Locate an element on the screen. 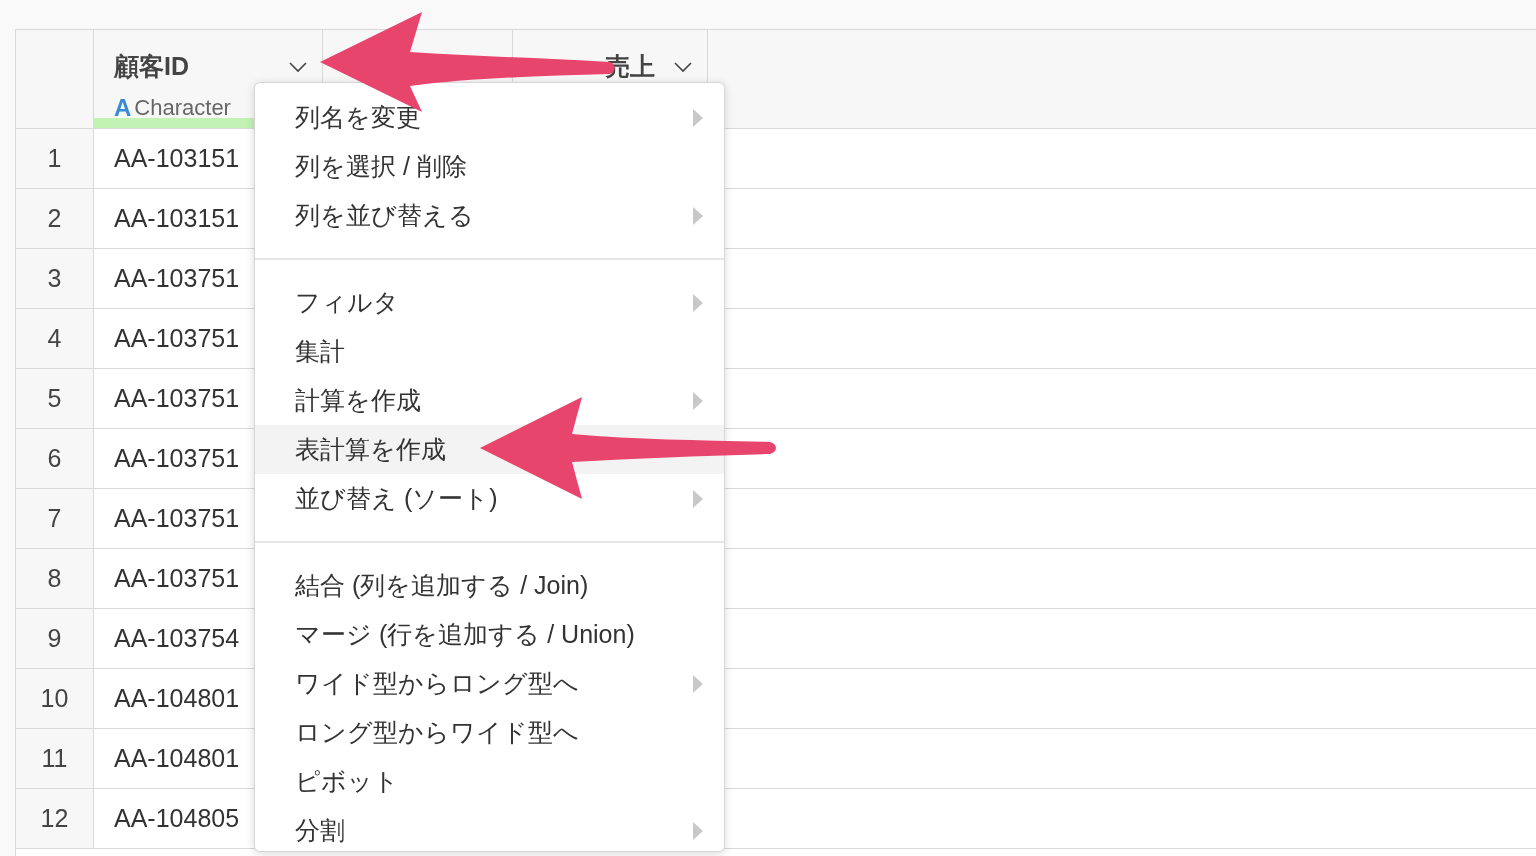 The height and width of the screenshot is (856, 1536). column-header: 顧客ID is located at coordinates (151, 66).